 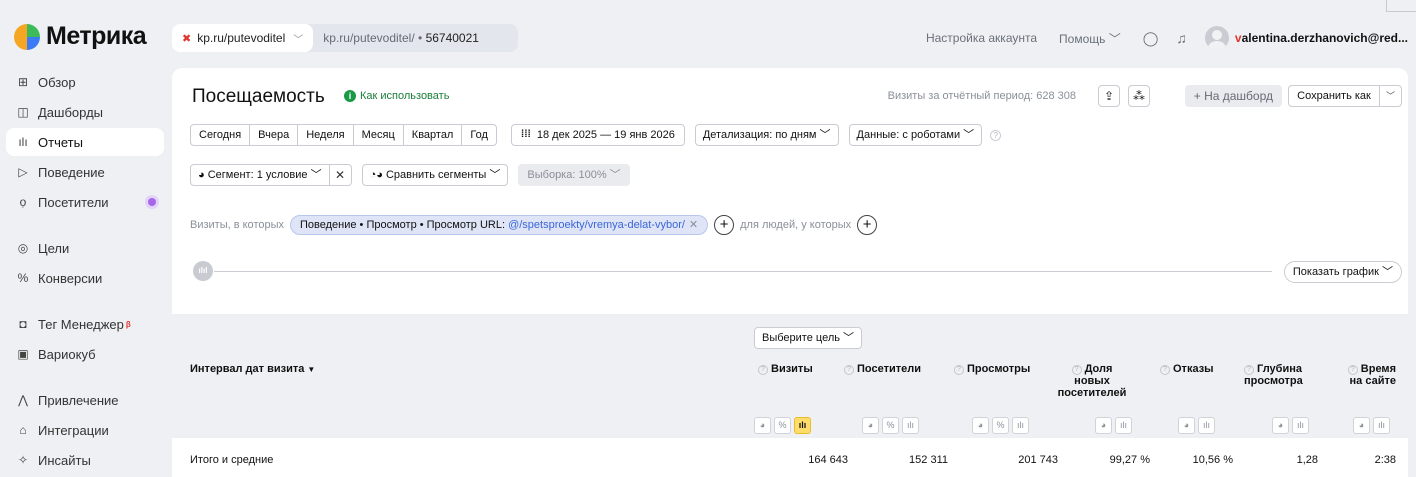 I want to click on account-settings-link: Настройка аккаунта, so click(x=981, y=38).